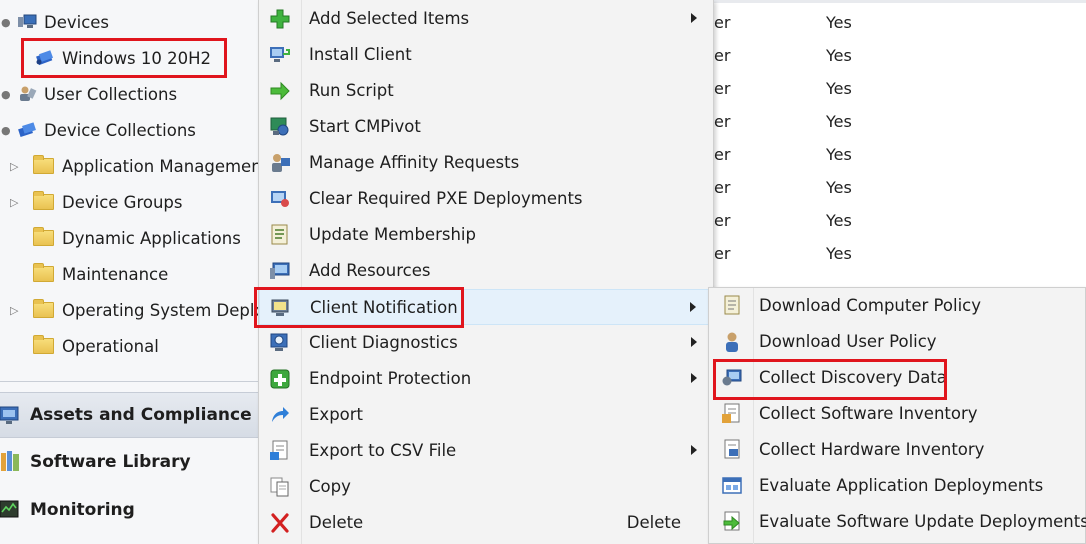 This screenshot has width=1086, height=544. I want to click on menu-item-clear-required-pxe-deployments: Clear Required PXE Deployments, so click(486, 199).